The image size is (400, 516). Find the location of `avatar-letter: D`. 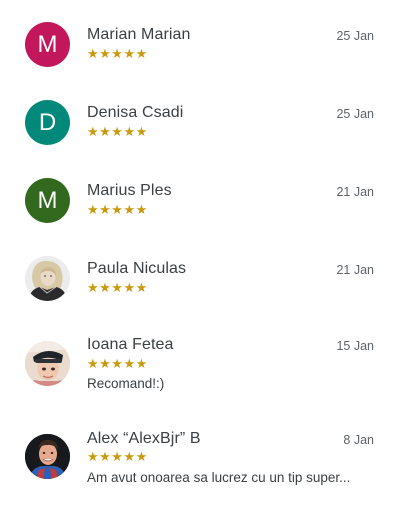

avatar-letter: D is located at coordinates (47, 122).